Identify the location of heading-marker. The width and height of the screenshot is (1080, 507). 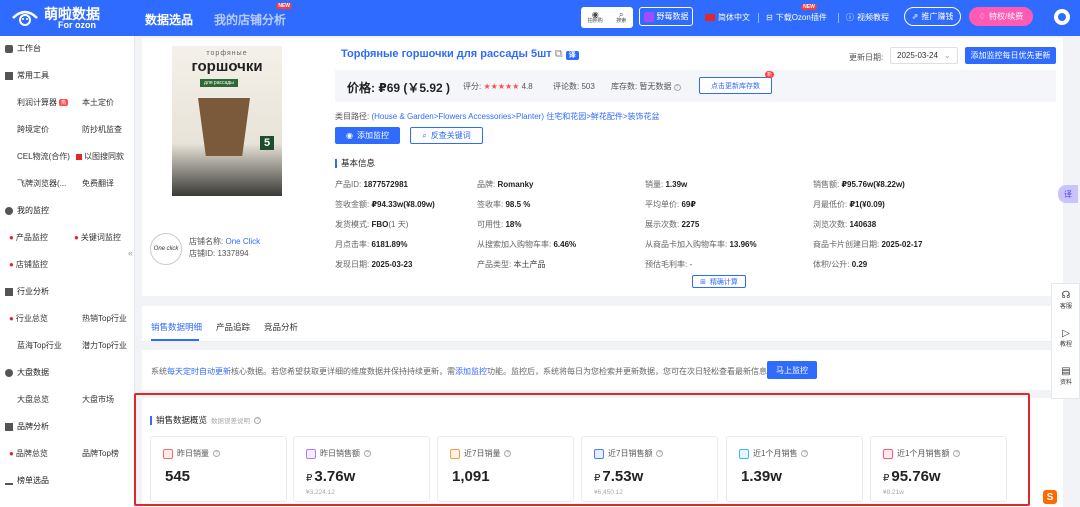
(336, 163).